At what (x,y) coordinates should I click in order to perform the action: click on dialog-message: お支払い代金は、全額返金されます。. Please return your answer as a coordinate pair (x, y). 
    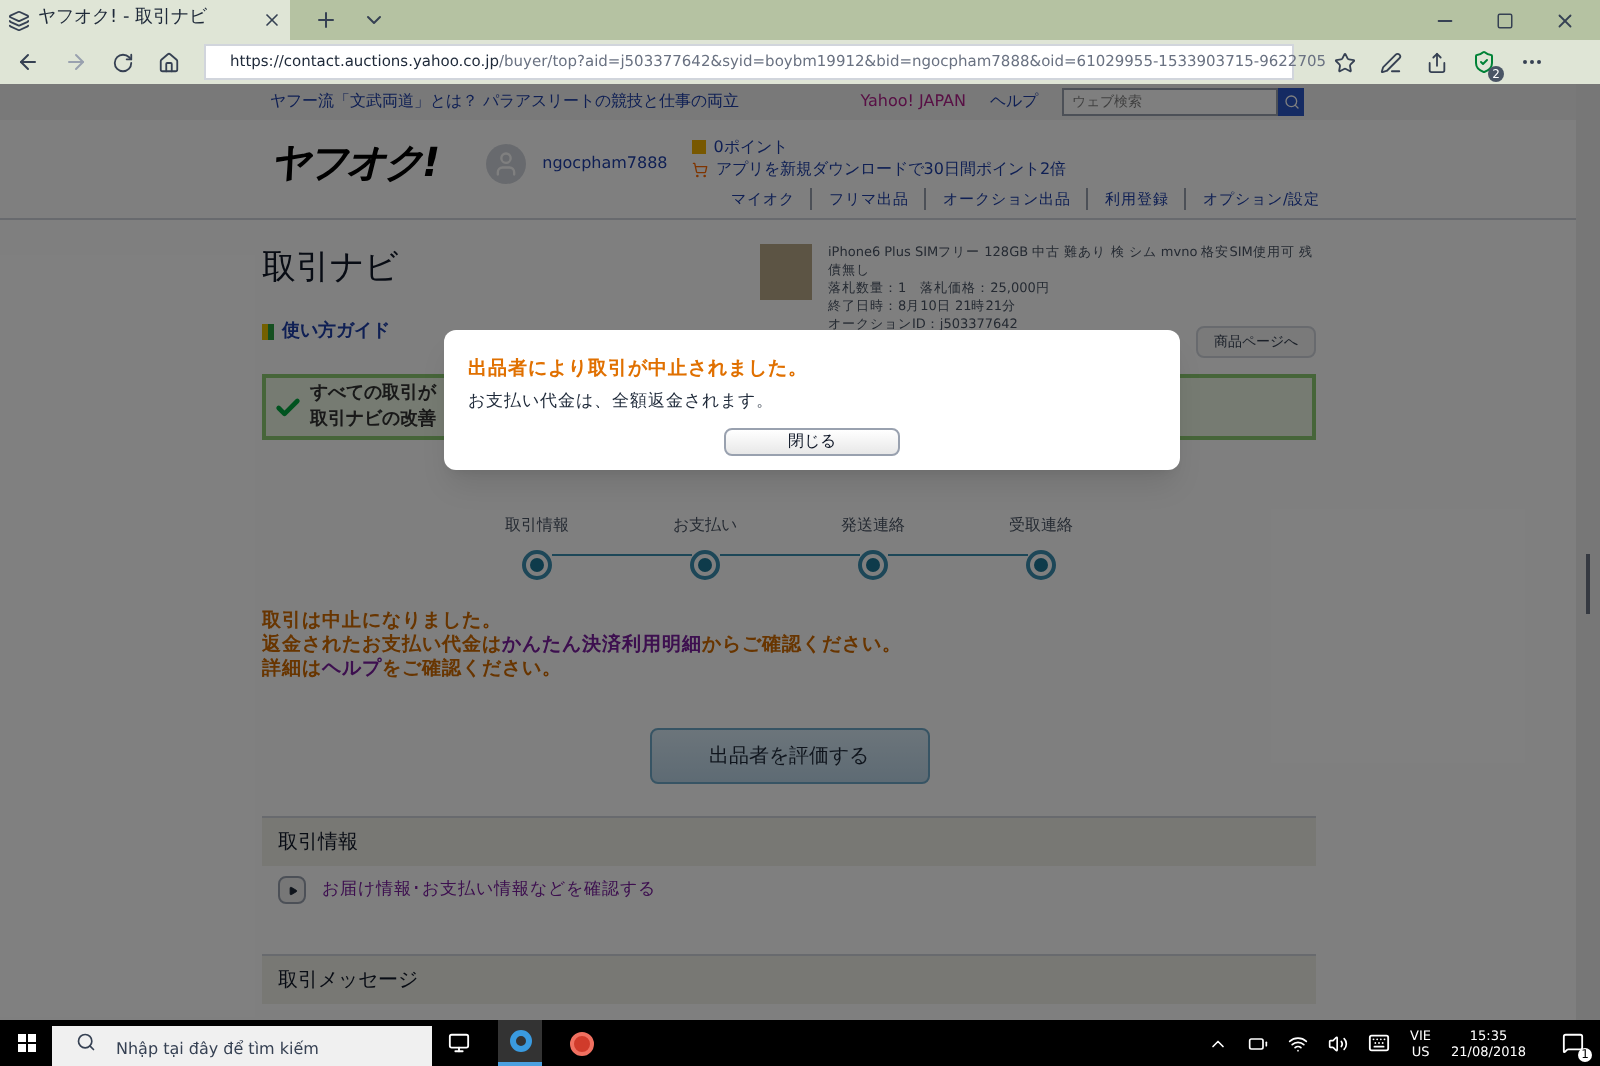
    Looking at the image, I should click on (622, 403).